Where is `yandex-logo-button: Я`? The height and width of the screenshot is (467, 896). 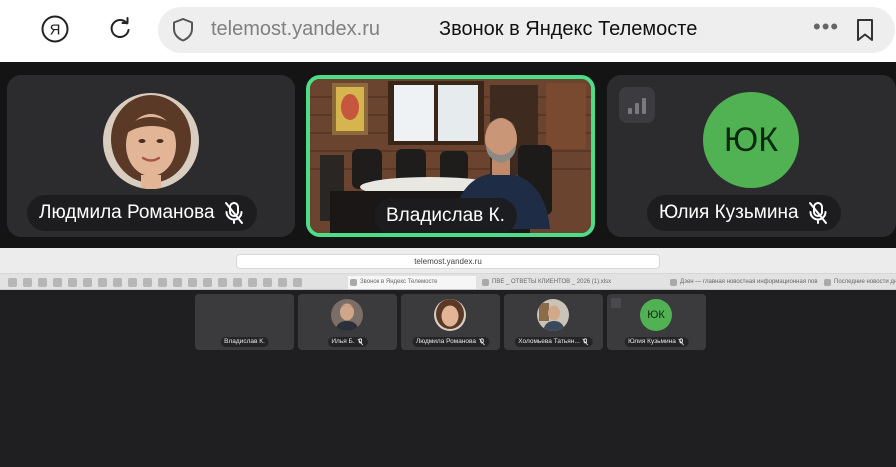 yandex-logo-button: Я is located at coordinates (55, 29).